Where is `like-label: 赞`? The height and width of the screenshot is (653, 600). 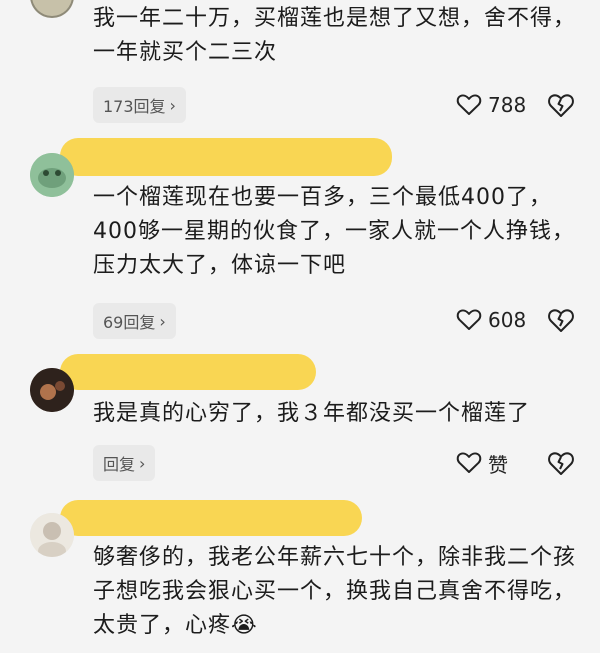
like-label: 赞 is located at coordinates (498, 464).